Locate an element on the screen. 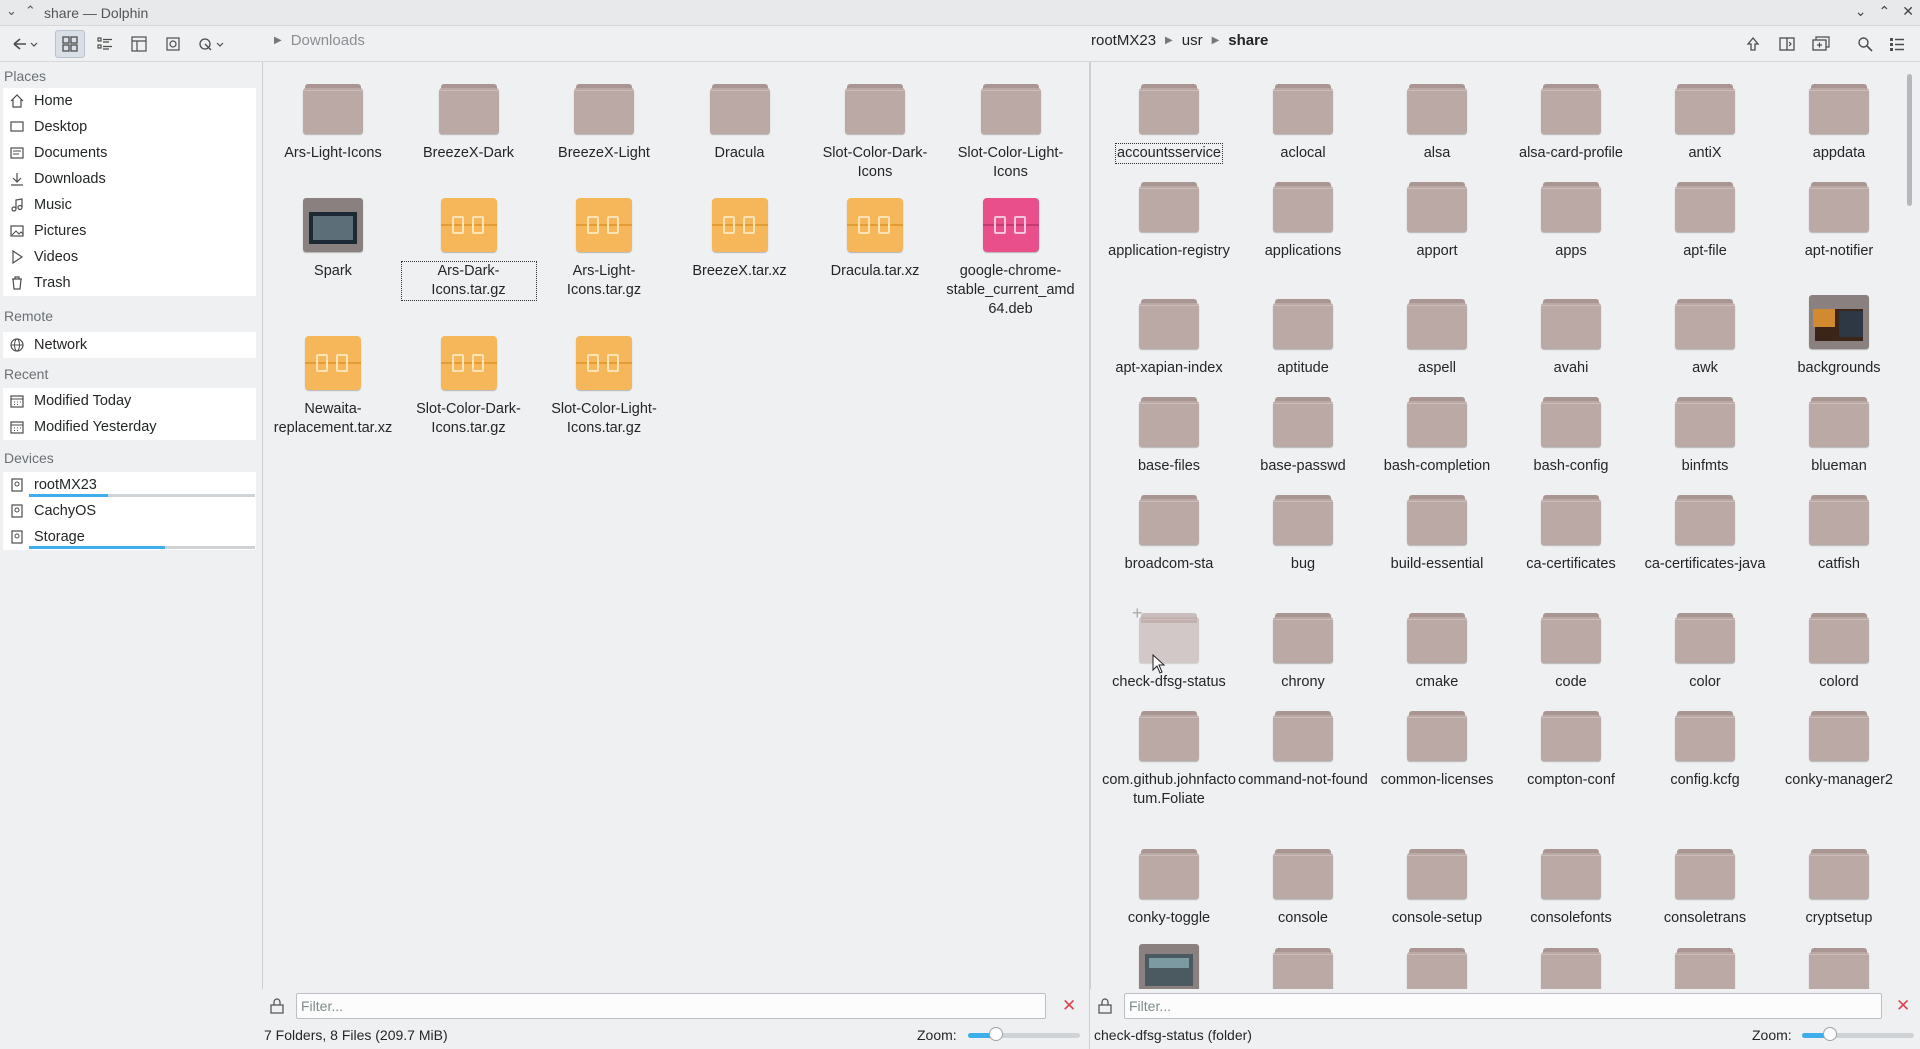 This screenshot has height=1049, width=1920. folder-item: alsa-card-profile is located at coordinates (1571, 121).